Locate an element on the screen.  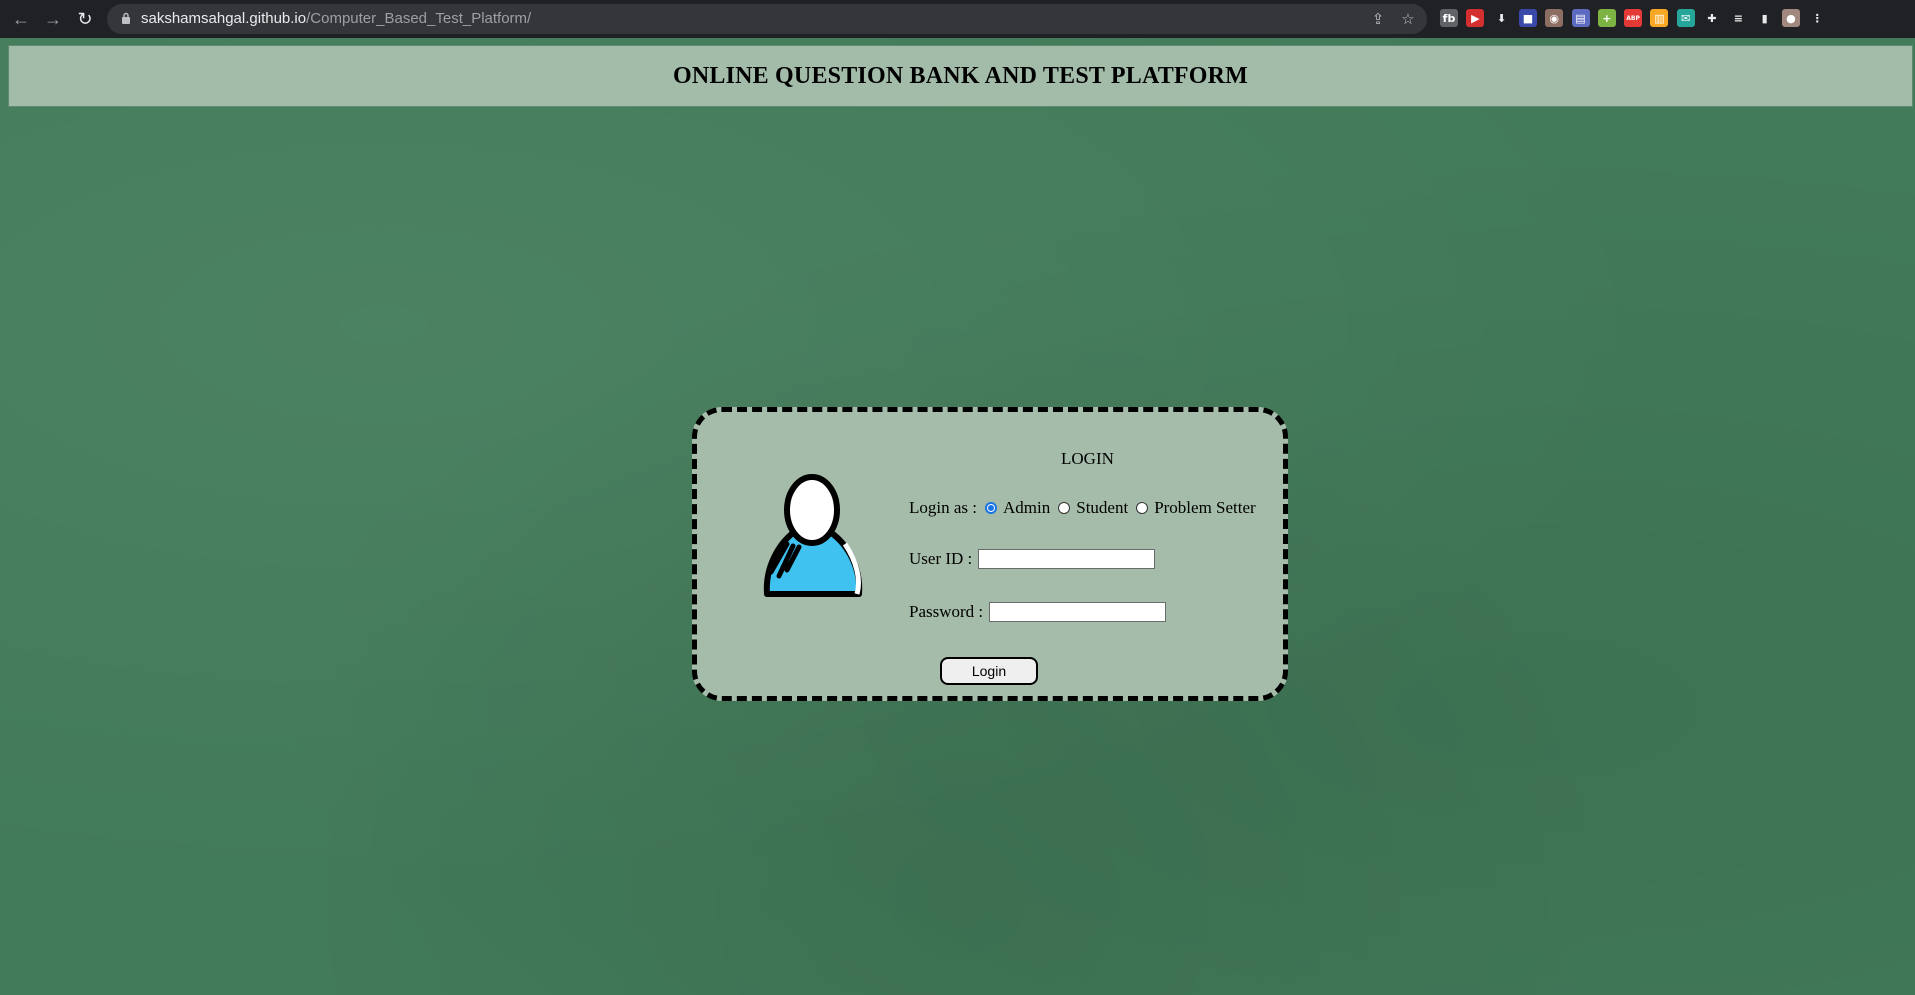
page-header: ONLINE QUESTION BANK AND TEST PLATFORM is located at coordinates (960, 76).